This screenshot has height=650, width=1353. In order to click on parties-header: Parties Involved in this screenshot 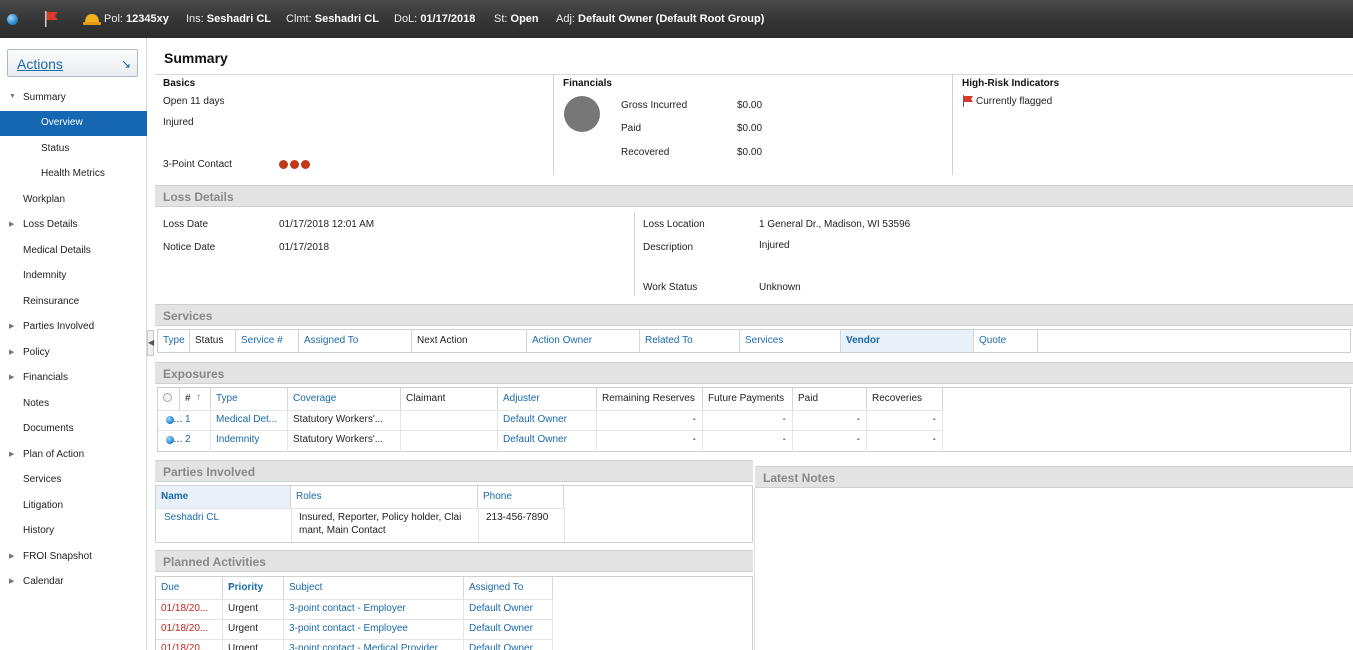, I will do `click(454, 471)`.